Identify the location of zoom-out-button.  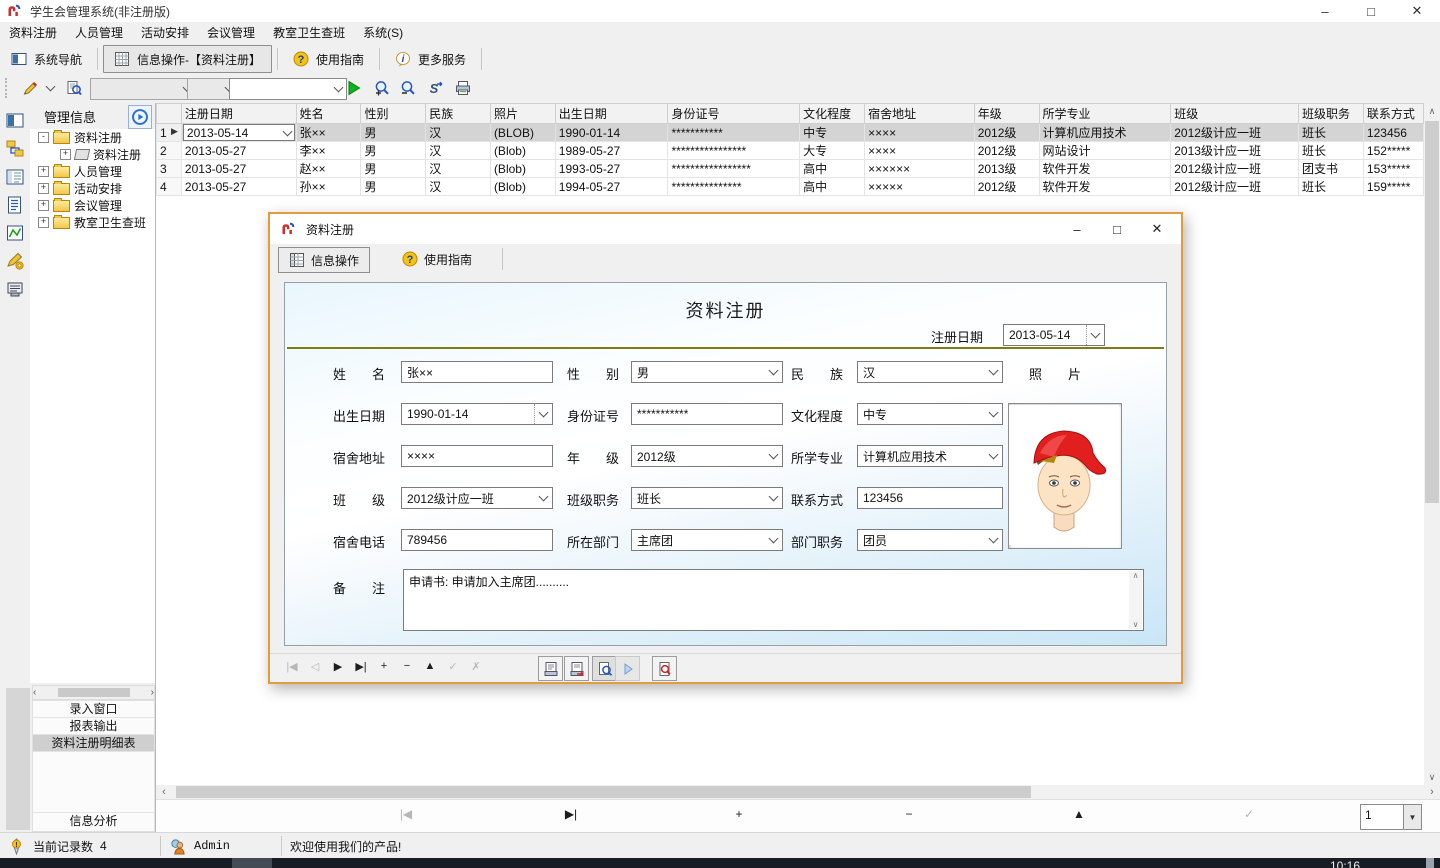
(408, 88).